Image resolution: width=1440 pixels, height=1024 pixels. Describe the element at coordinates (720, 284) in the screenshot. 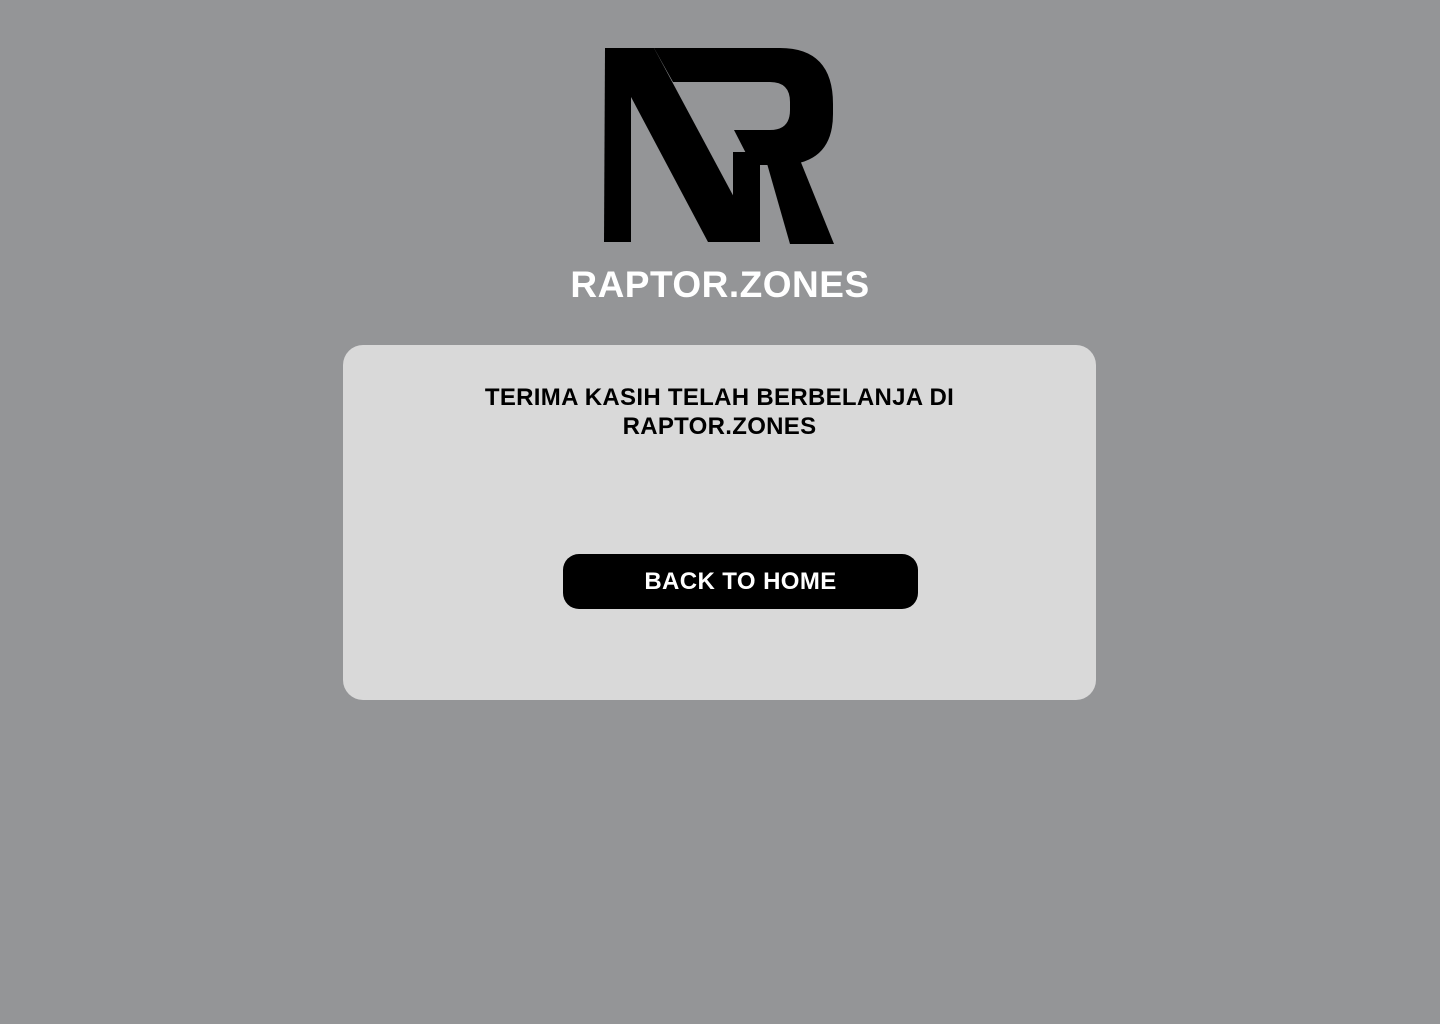

I see `brand-name: RAPTOR.ZONES` at that location.